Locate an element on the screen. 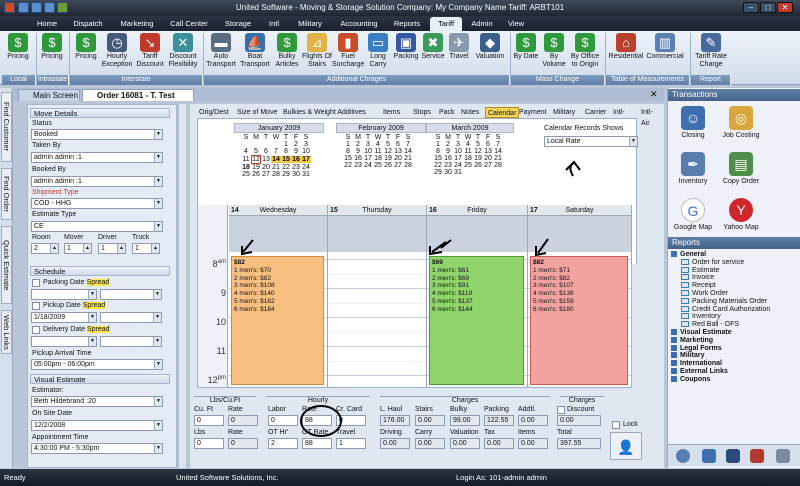 The image size is (800, 486). by-date-button: $ By Date is located at coordinates (526, 53).